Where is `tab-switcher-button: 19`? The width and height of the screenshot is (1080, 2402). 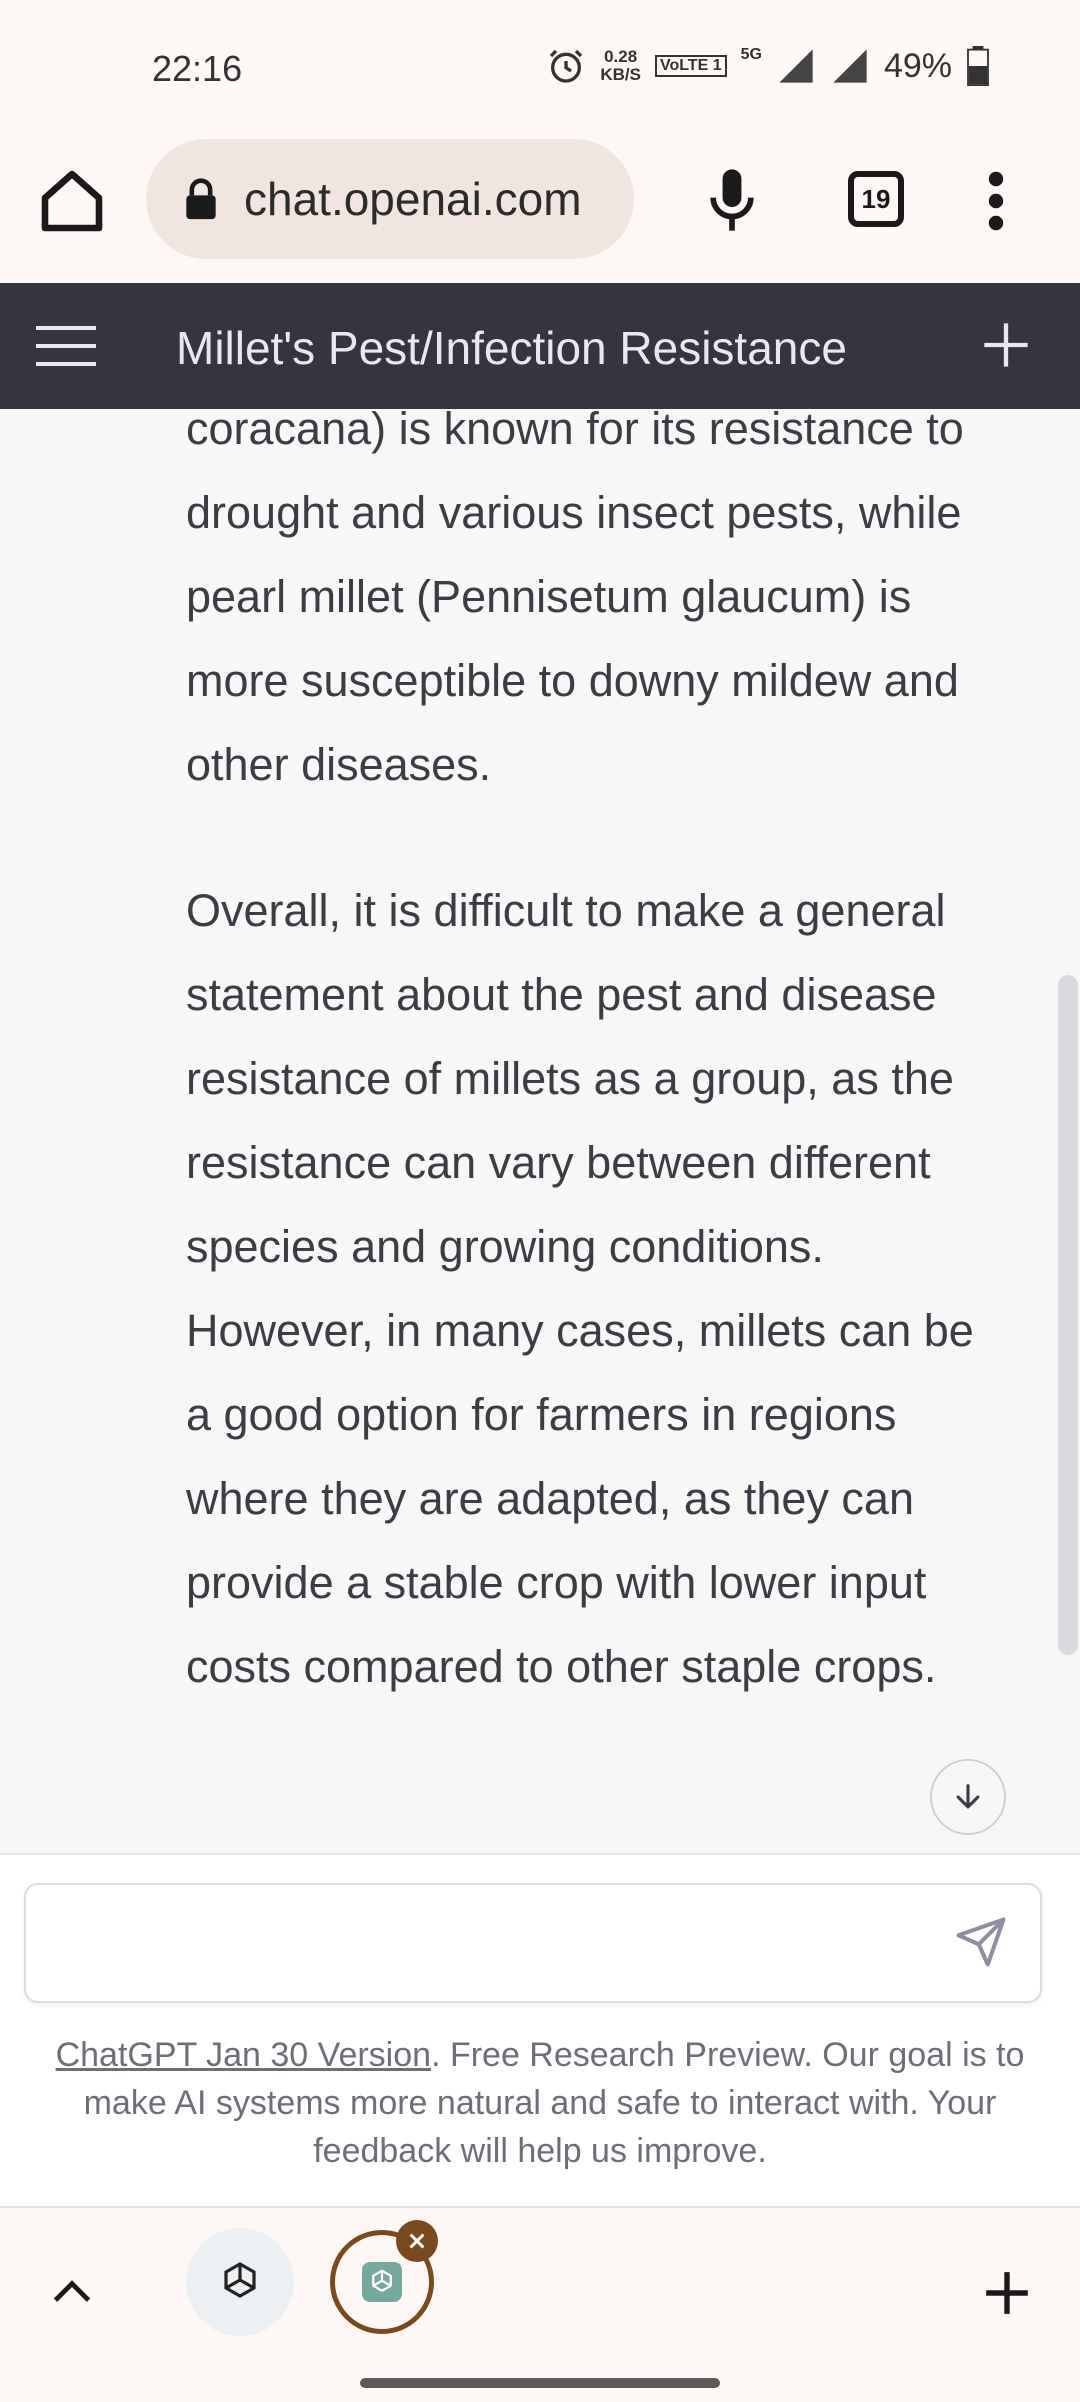 tab-switcher-button: 19 is located at coordinates (876, 199).